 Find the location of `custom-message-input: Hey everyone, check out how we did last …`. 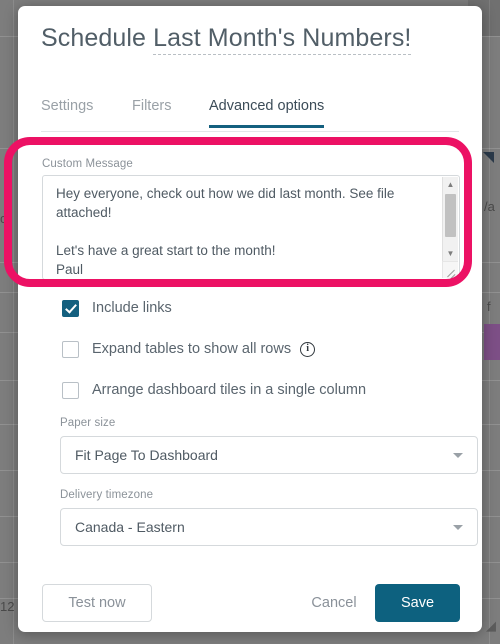

custom-message-input: Hey everyone, check out how we did last … is located at coordinates (251, 227).